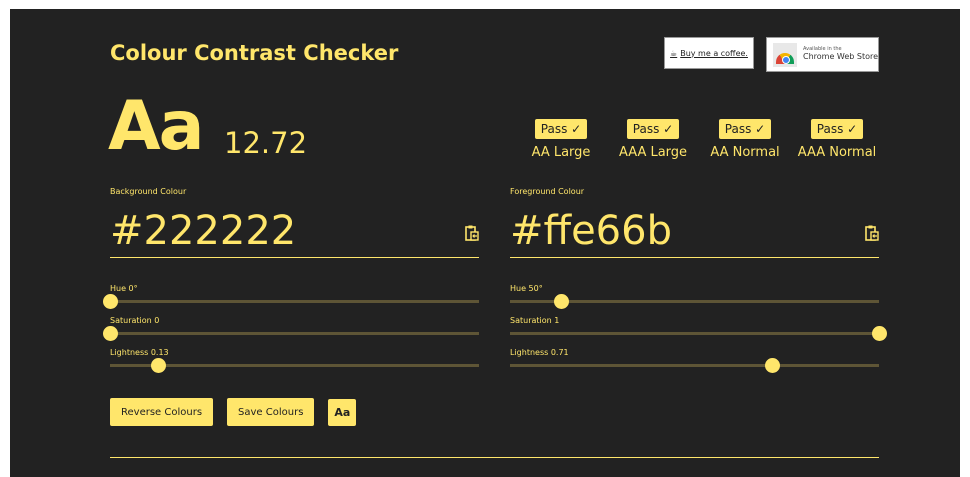 This screenshot has height=477, width=970. What do you see at coordinates (653, 152) in the screenshot?
I see `result-label: AAA Large` at bounding box center [653, 152].